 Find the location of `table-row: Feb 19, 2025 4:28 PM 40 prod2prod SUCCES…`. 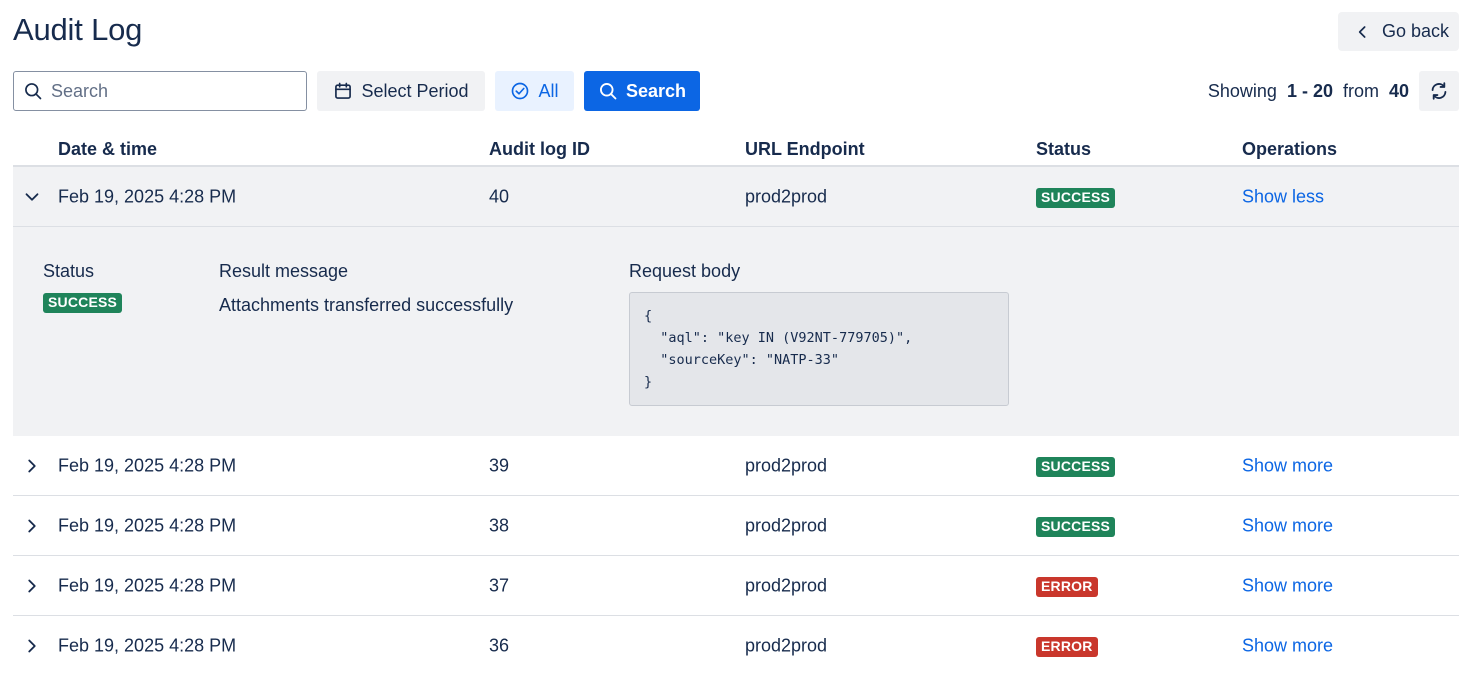

table-row: Feb 19, 2025 4:28 PM 40 prod2prod SUCCES… is located at coordinates (736, 197).